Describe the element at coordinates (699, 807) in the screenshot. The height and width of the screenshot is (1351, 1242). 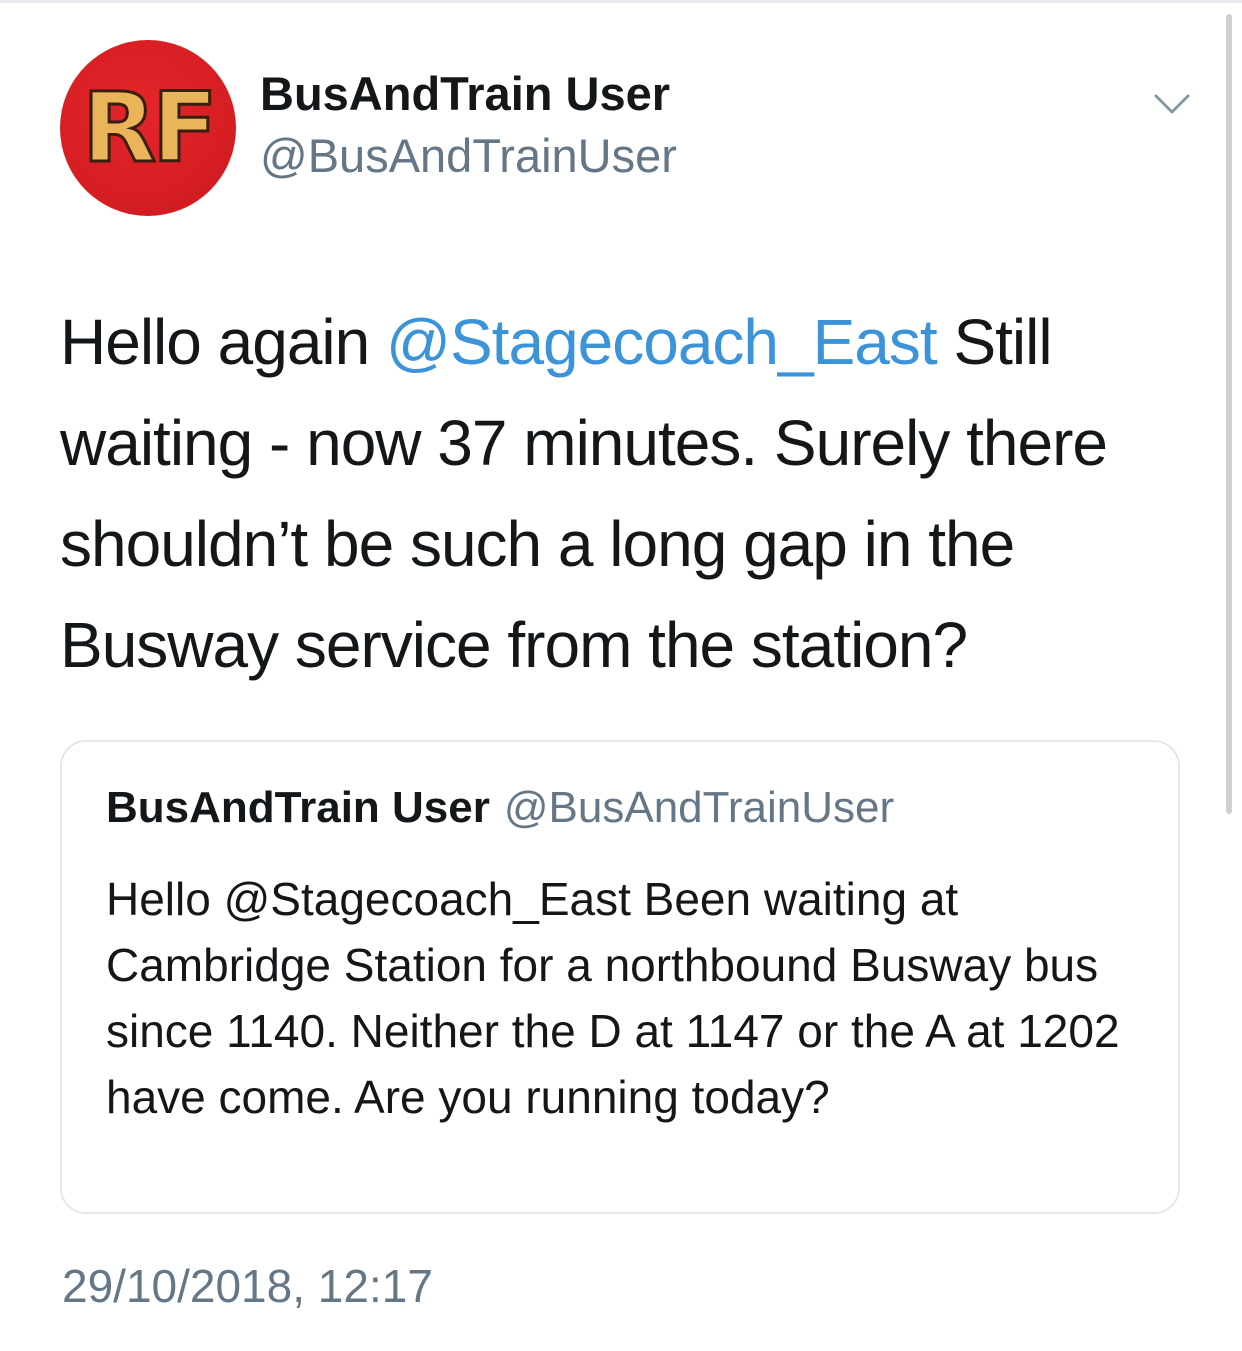
I see `quoted-author-handle: @BusAndTrainUser` at that location.